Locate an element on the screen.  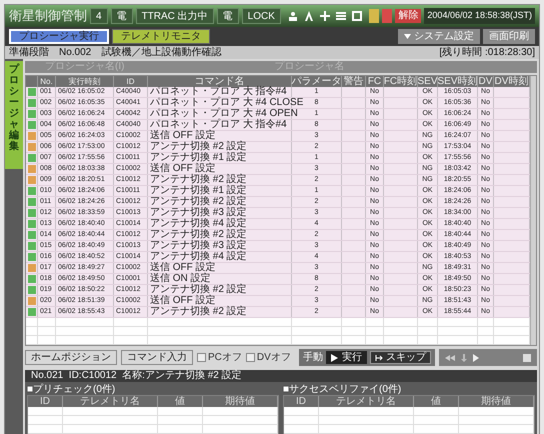
column-header: 警告 is located at coordinates (354, 81).